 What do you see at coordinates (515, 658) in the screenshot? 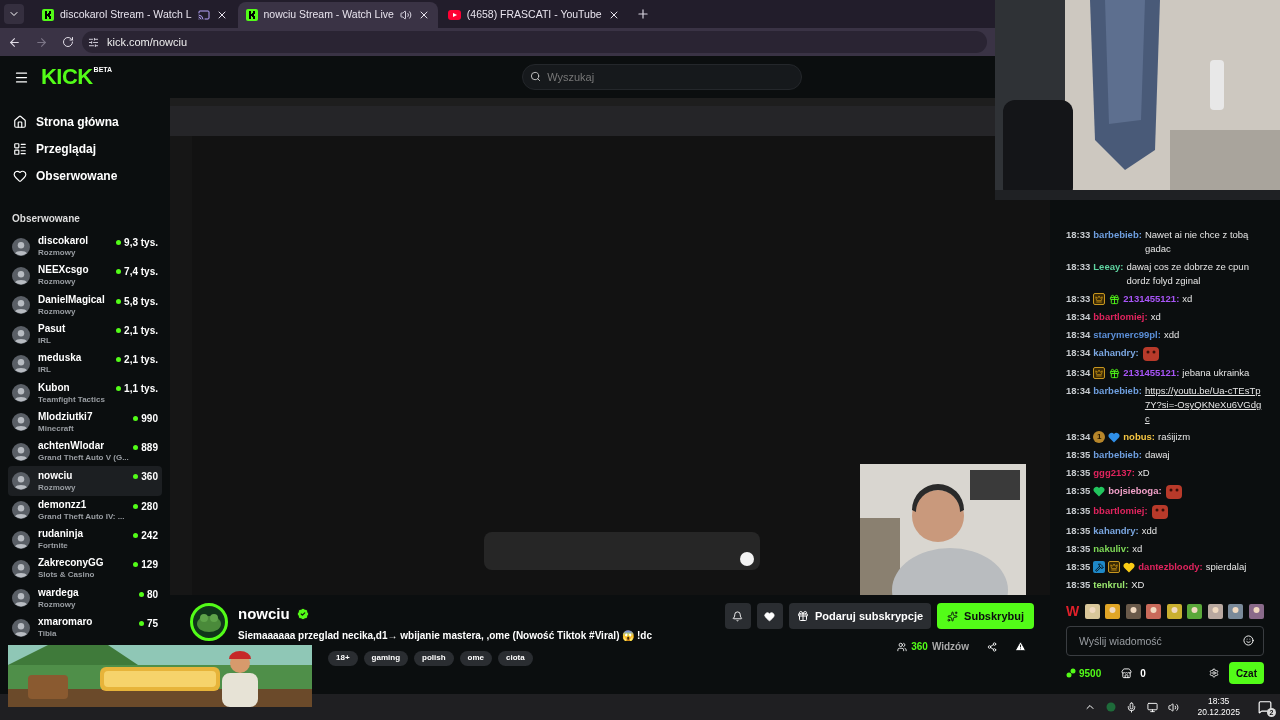
I see `tag: ciota` at bounding box center [515, 658].